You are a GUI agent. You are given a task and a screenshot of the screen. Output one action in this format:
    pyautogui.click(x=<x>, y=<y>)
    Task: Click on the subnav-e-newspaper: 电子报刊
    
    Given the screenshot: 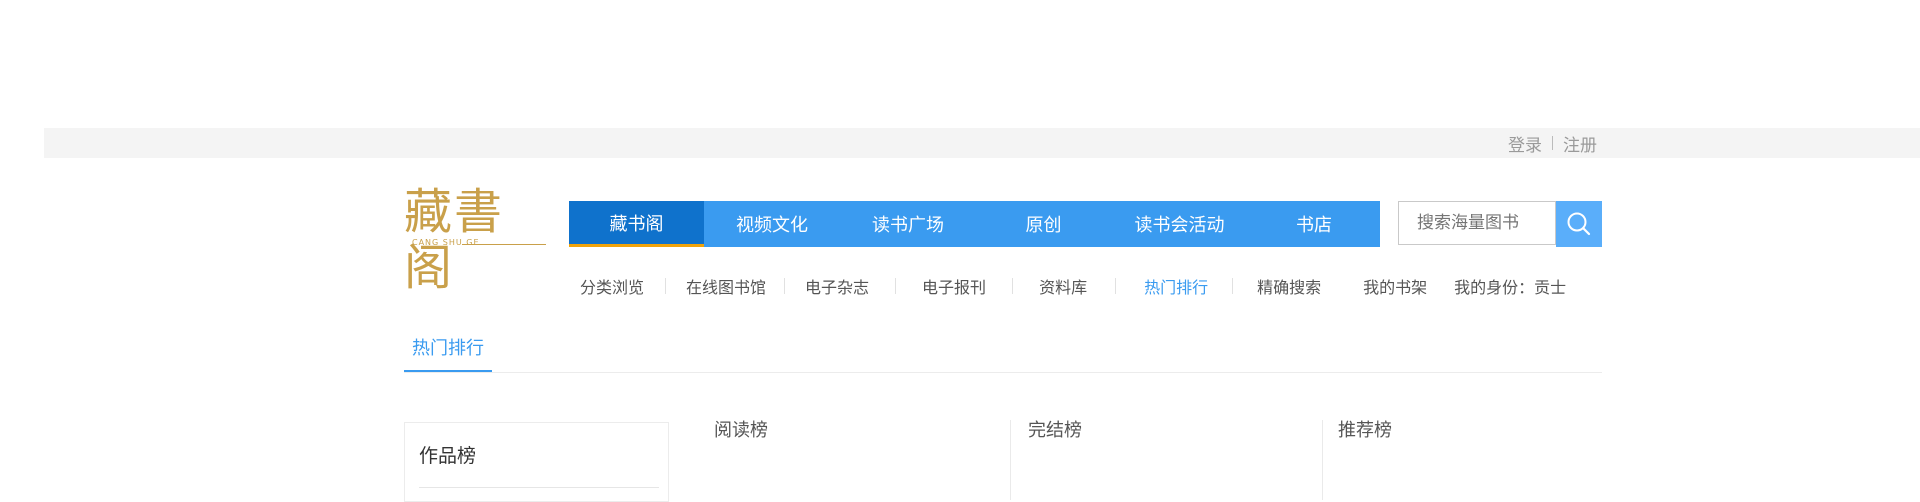 What is the action you would take?
    pyautogui.click(x=954, y=286)
    